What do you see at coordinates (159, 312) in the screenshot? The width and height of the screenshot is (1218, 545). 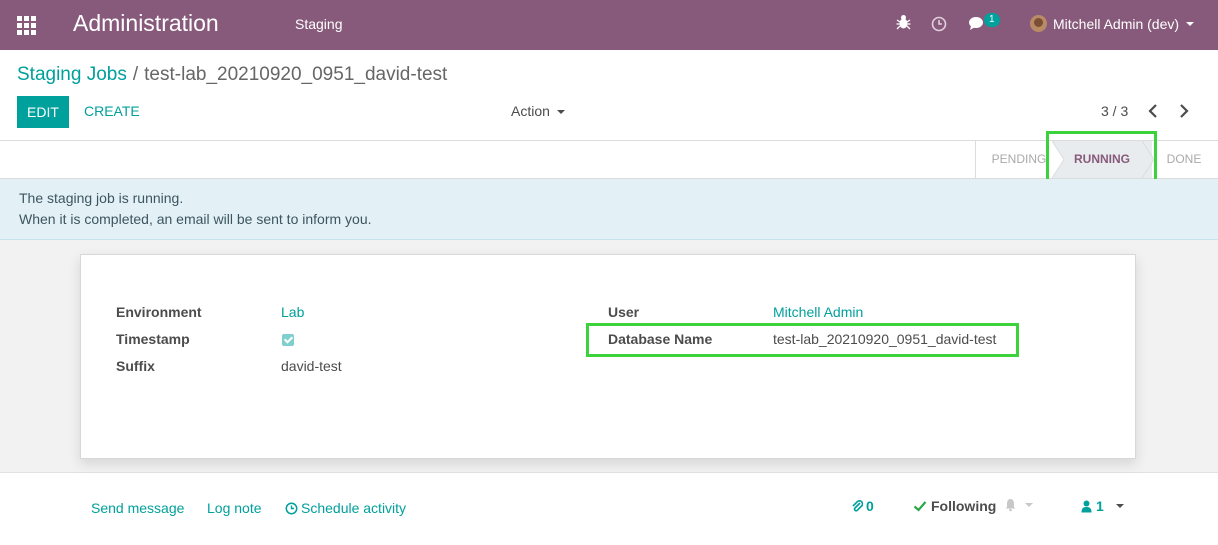 I see `environment-label: Environment` at bounding box center [159, 312].